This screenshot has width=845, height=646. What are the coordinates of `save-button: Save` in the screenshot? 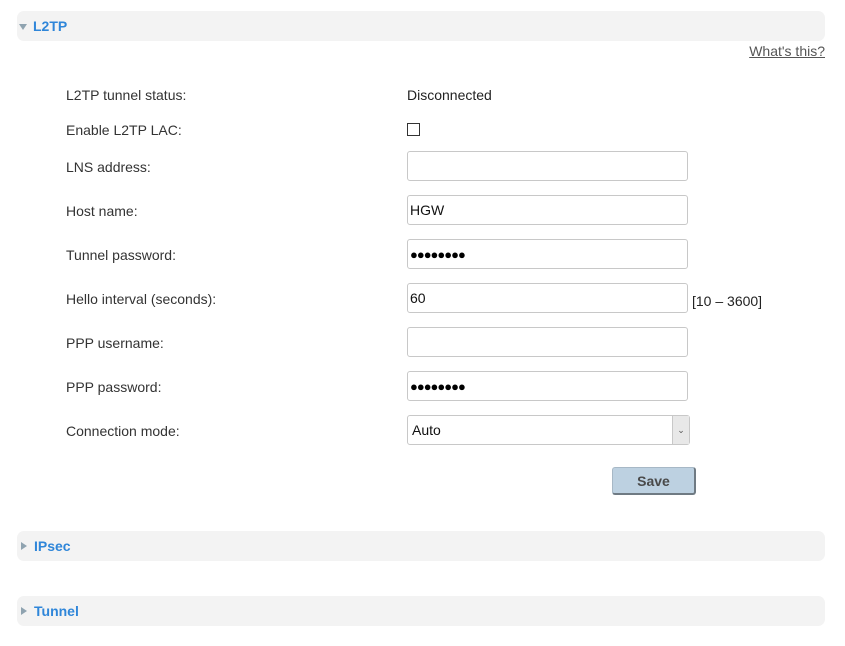 It's located at (654, 481).